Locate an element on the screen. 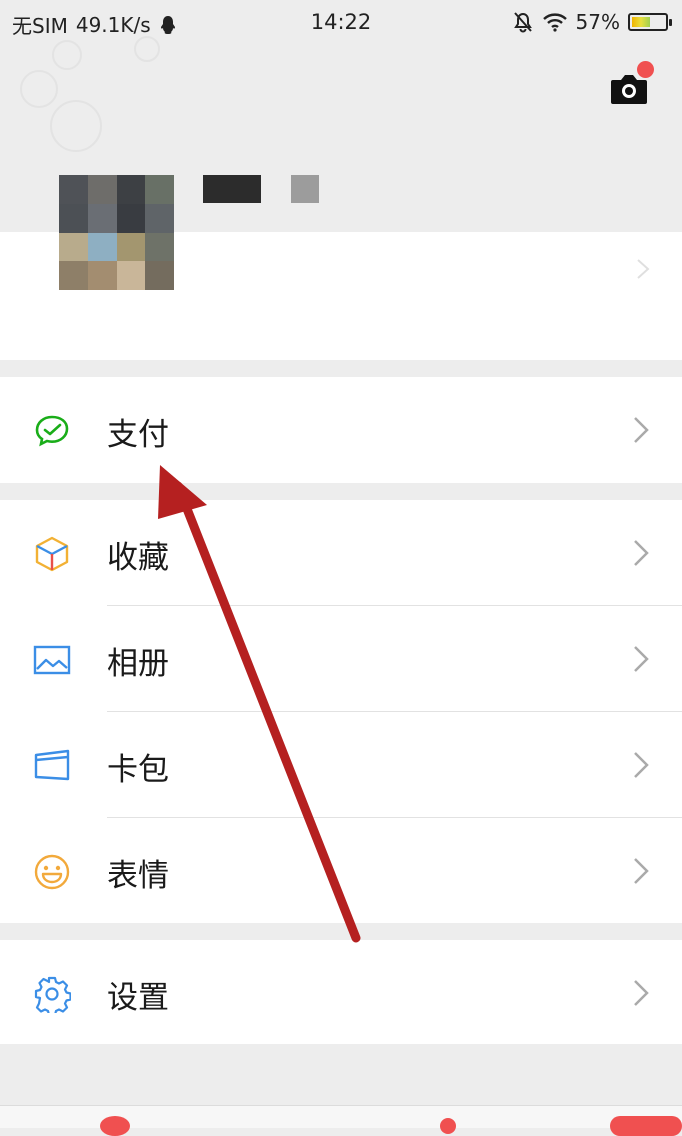 The height and width of the screenshot is (1136, 682). menu-item-label: 支付 is located at coordinates (138, 435).